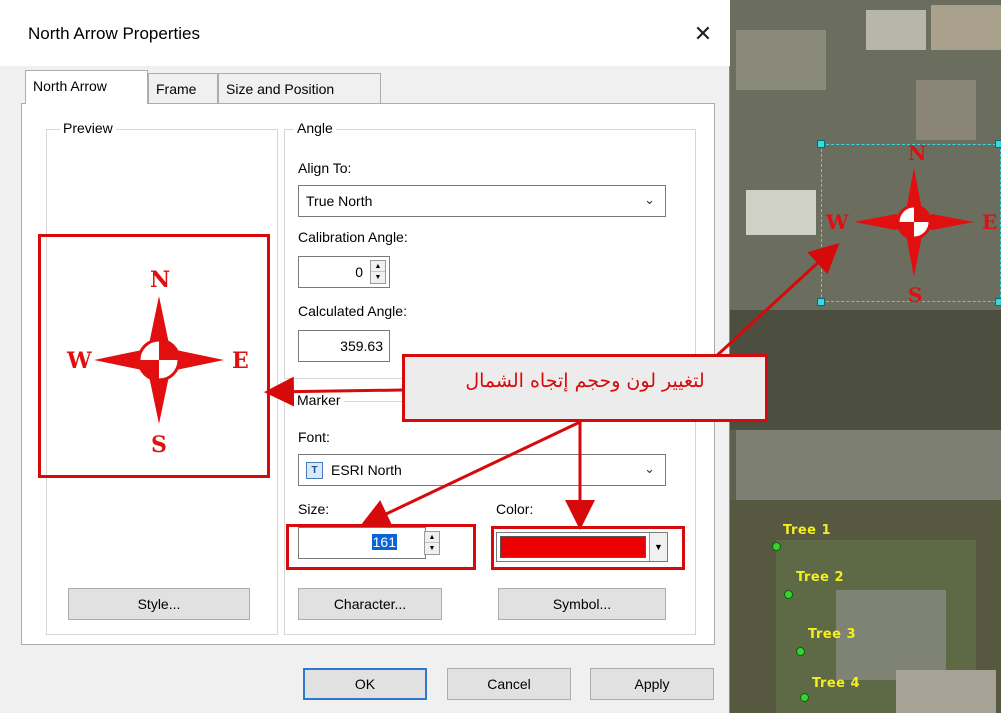 This screenshot has height=713, width=1001. Describe the element at coordinates (820, 577) in the screenshot. I see `tree-label: Tree 2` at that location.